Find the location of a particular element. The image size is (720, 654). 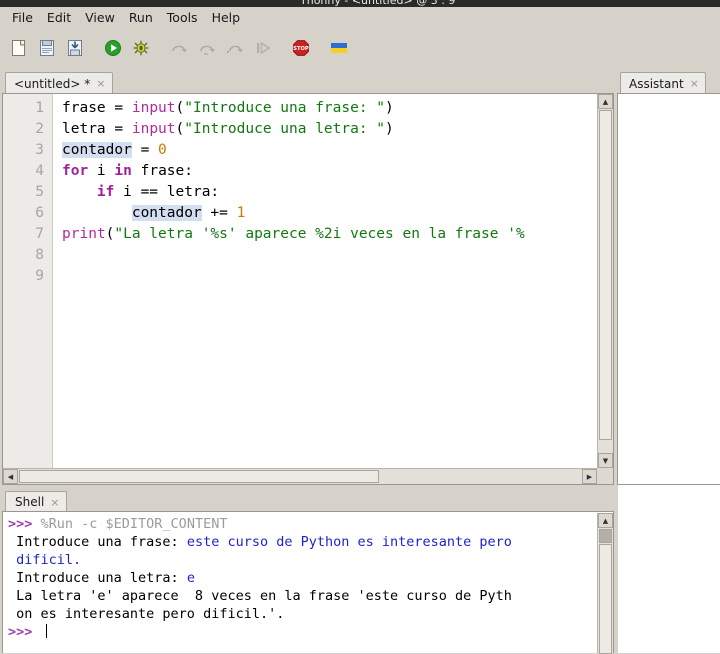

horizontal-splitter is located at coordinates (616, 569).